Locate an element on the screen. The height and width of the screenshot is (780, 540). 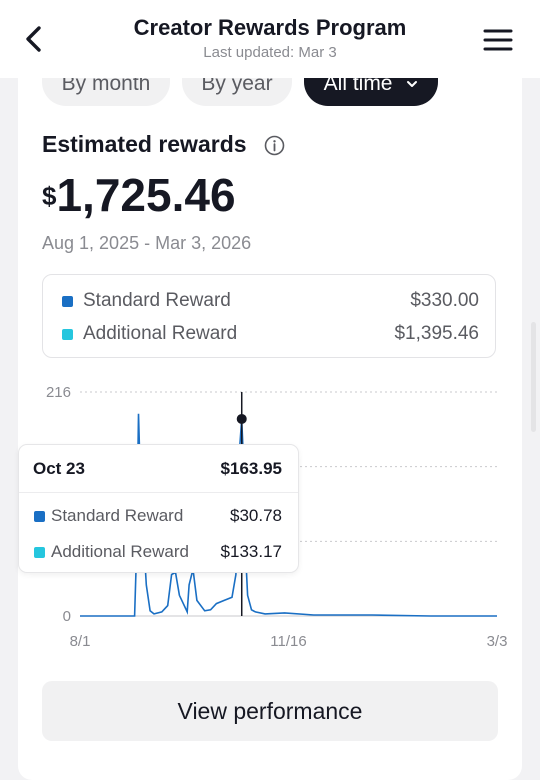
scrollbar is located at coordinates (533, 377).